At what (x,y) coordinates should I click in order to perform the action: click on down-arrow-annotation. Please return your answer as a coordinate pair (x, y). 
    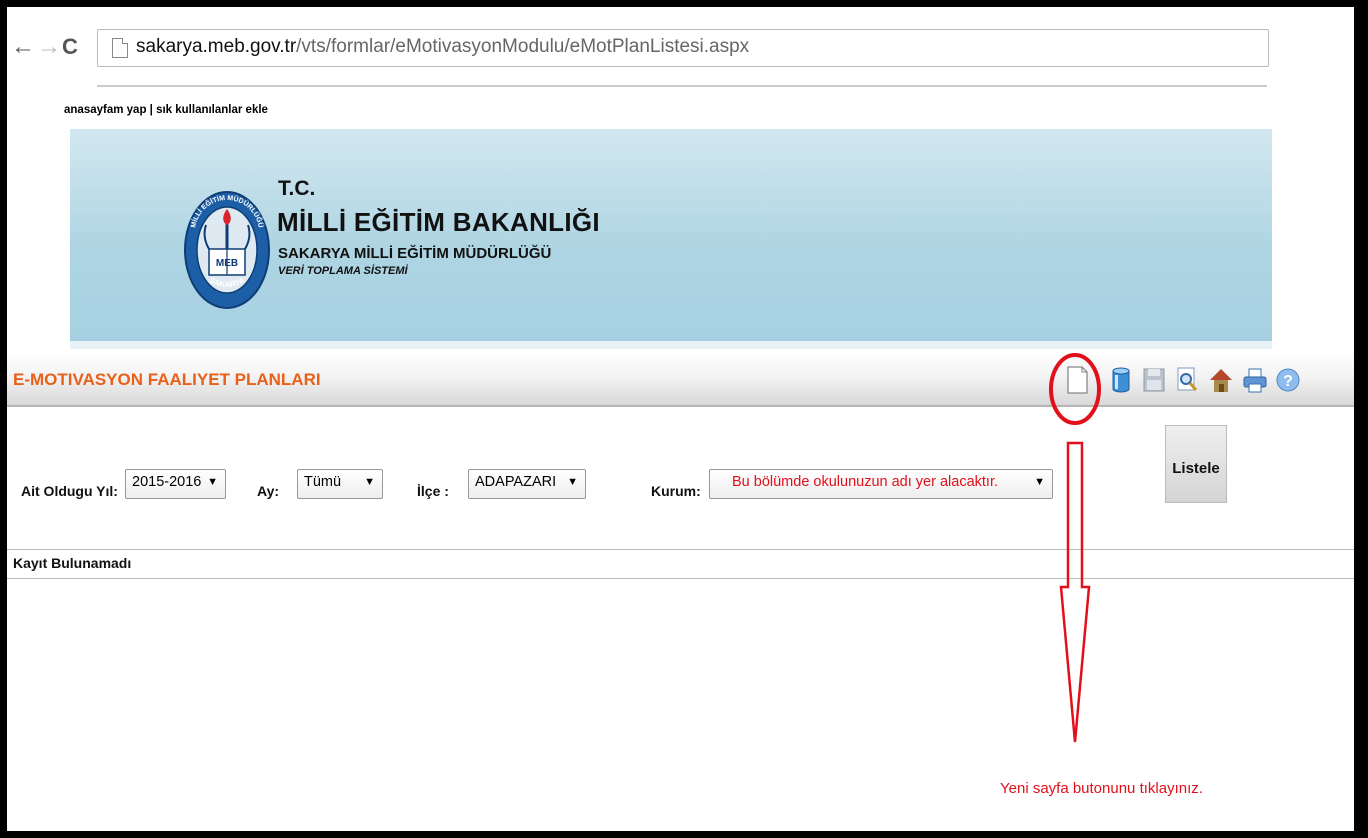
    Looking at the image, I should click on (1075, 592).